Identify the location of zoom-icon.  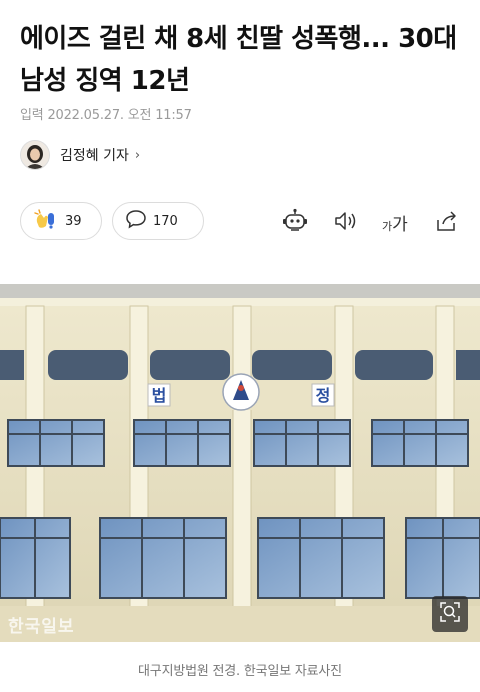
(450, 614).